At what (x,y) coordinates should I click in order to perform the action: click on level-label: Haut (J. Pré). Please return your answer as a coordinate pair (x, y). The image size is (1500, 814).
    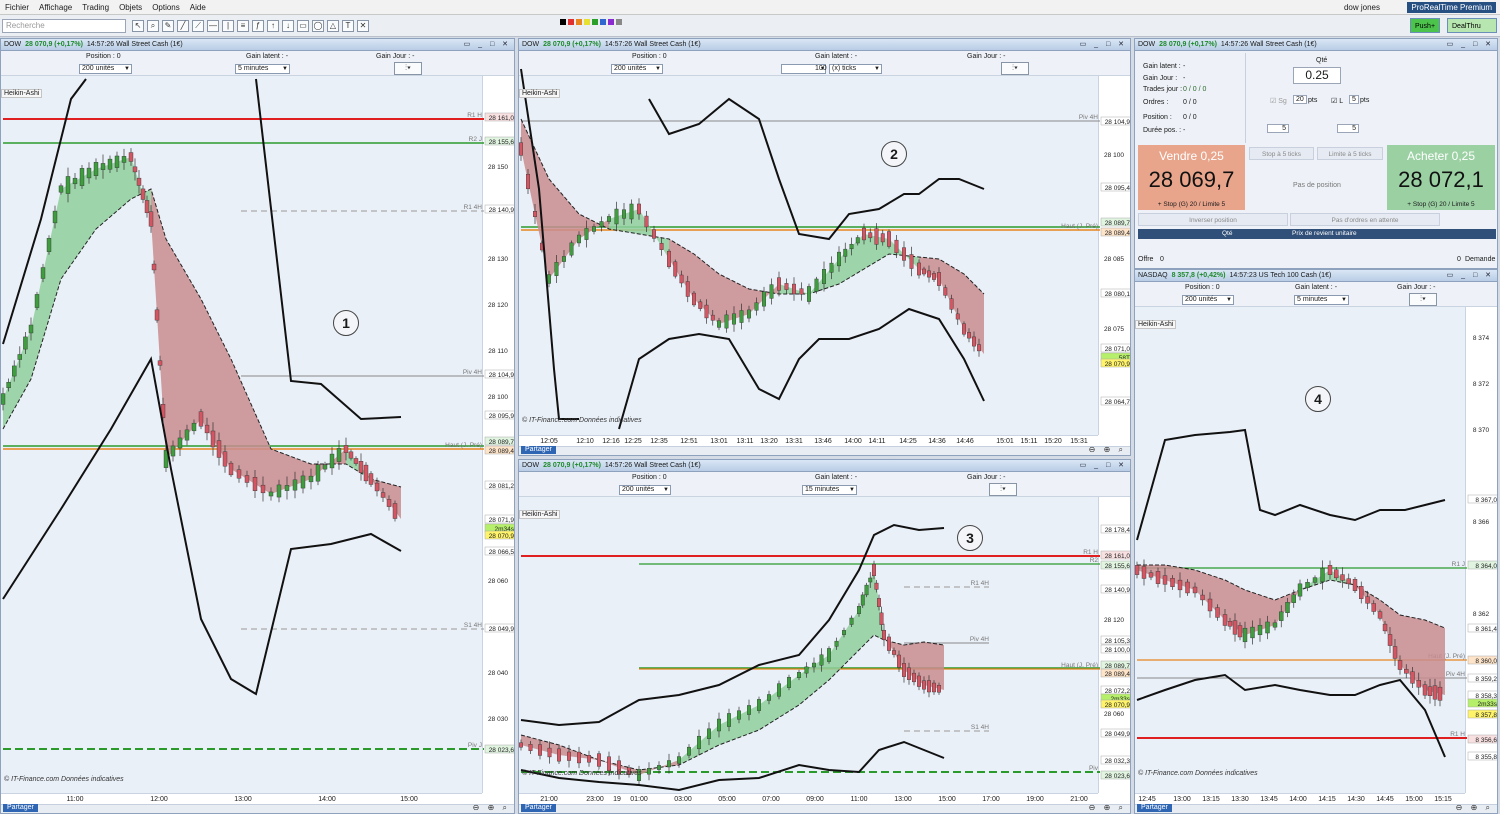
    Looking at the image, I should click on (1079, 665).